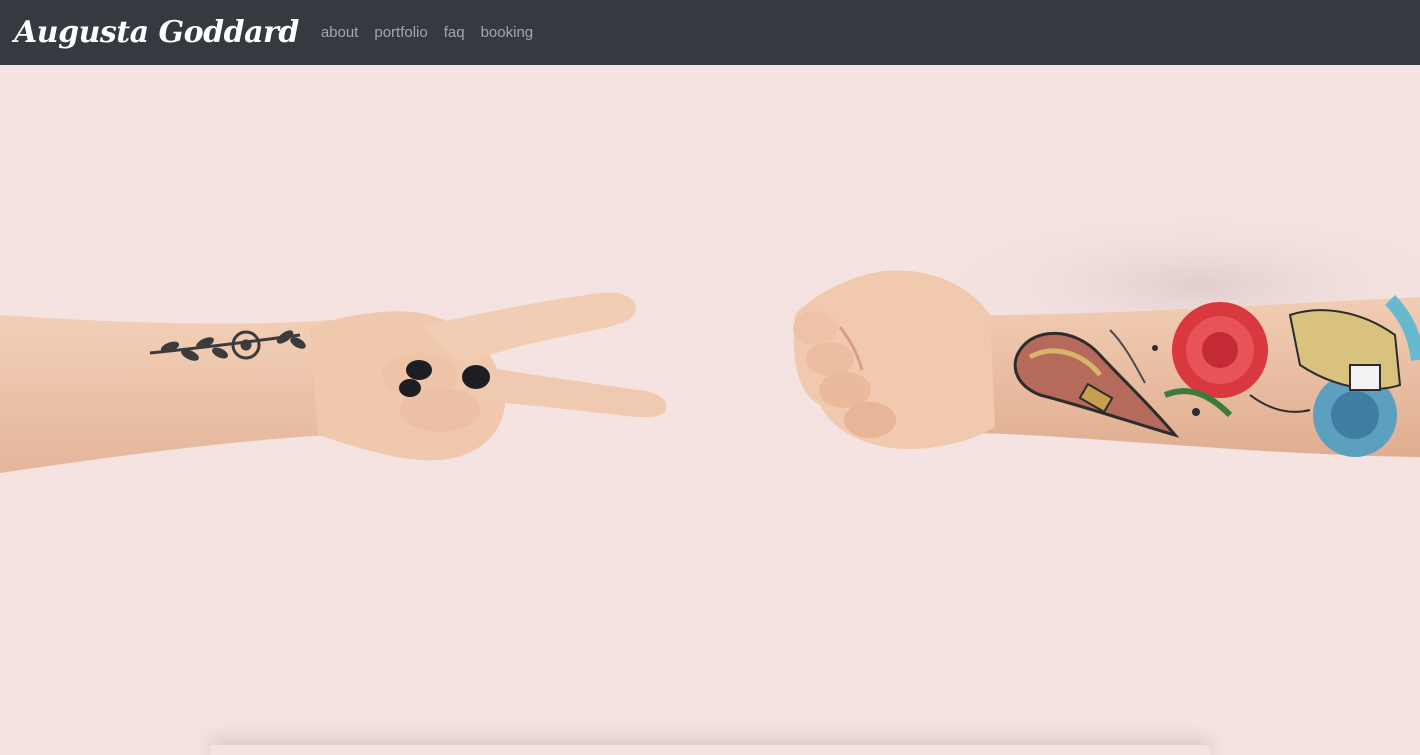 This screenshot has height=755, width=1420. Describe the element at coordinates (400, 32) in the screenshot. I see `nav-link-portfolio: portfolio` at that location.